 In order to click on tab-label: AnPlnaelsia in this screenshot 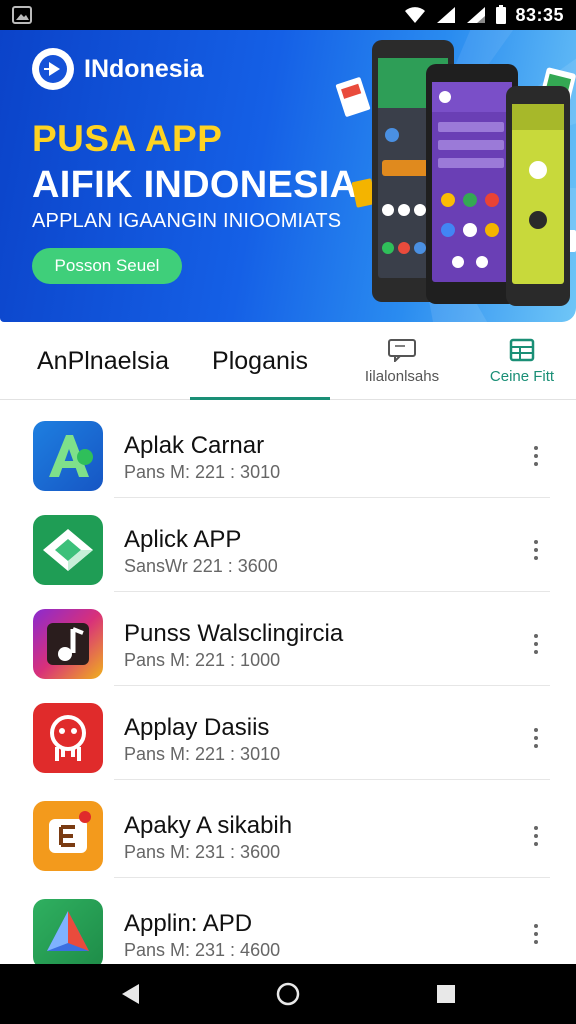, I will do `click(103, 360)`.